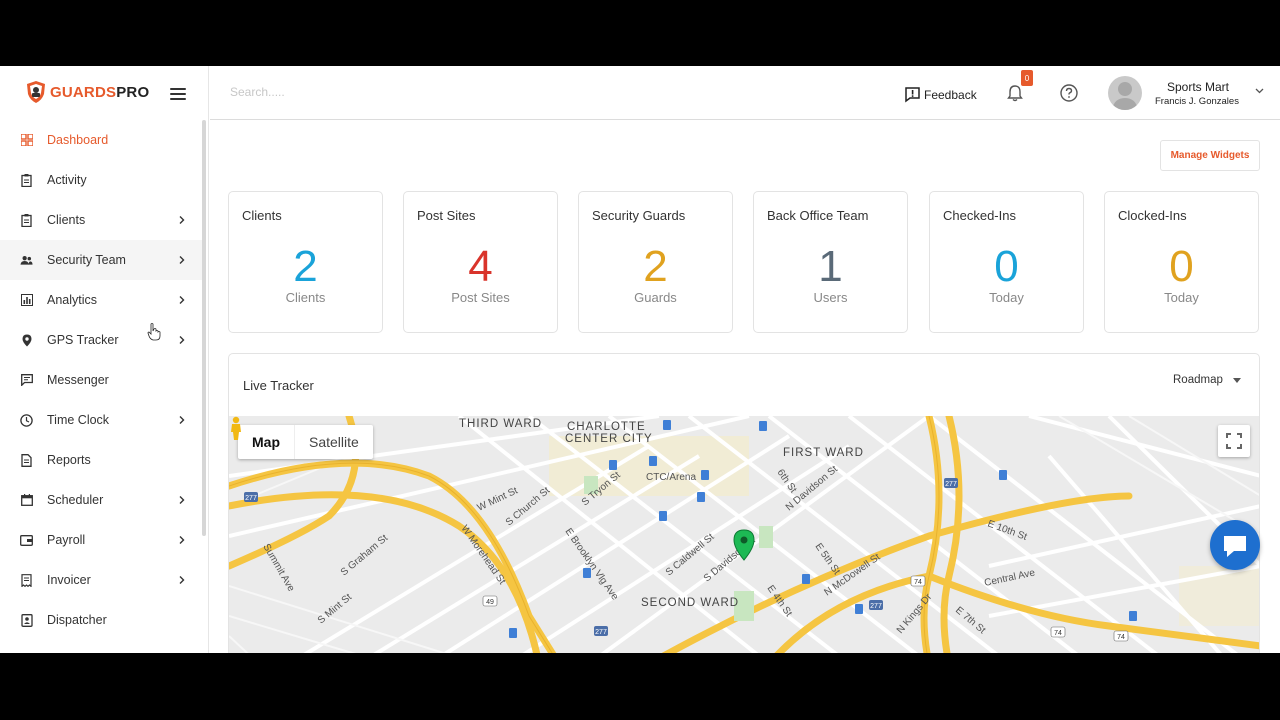  I want to click on brand-name: GUARDSPRO, so click(100, 92).